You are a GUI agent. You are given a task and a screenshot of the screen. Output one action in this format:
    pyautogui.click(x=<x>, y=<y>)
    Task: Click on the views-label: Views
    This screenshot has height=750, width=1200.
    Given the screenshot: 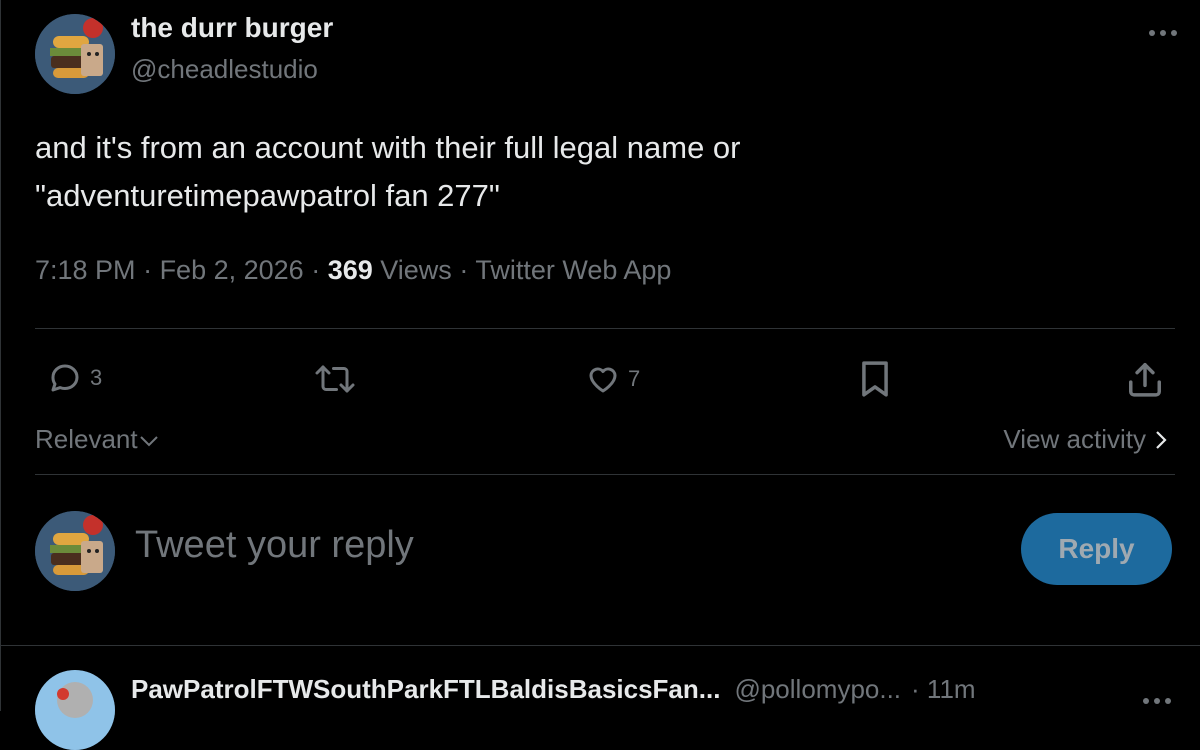 What is the action you would take?
    pyautogui.click(x=416, y=270)
    